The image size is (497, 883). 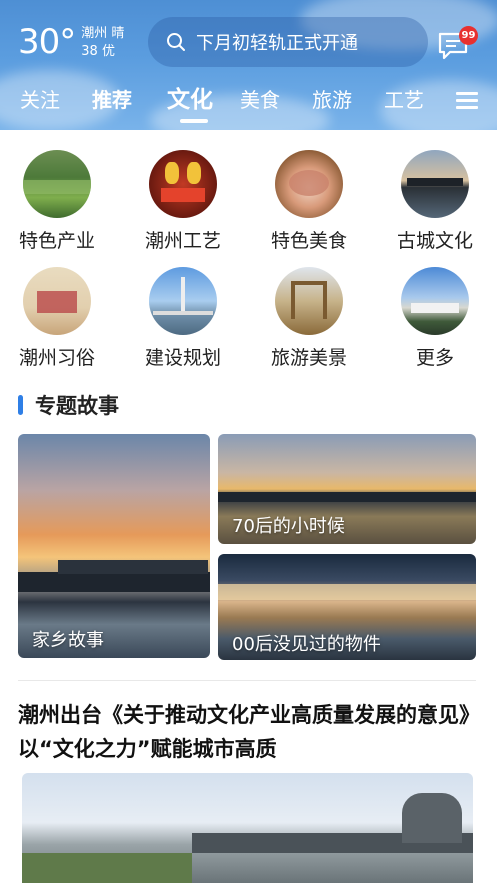 I want to click on category-old-city: 古城文化, so click(x=435, y=201).